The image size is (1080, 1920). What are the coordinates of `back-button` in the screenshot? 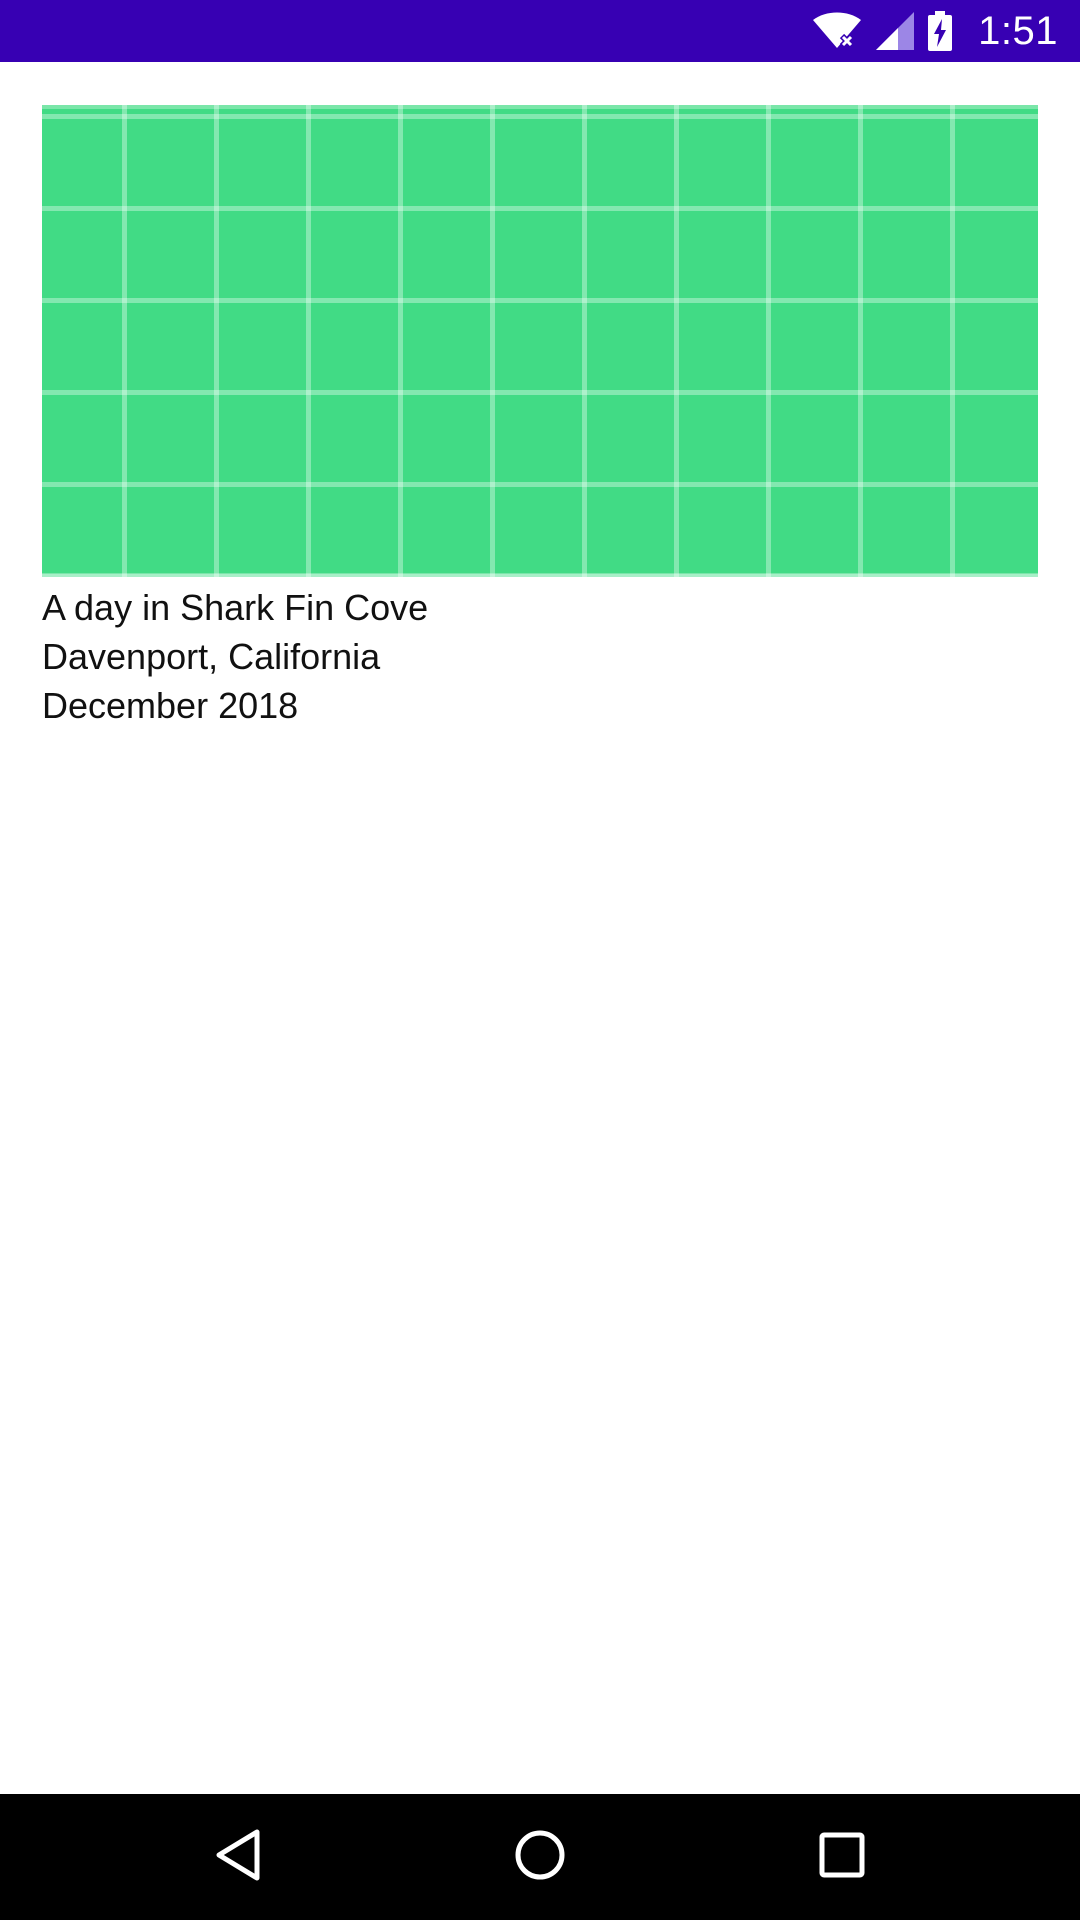 It's located at (238, 1857).